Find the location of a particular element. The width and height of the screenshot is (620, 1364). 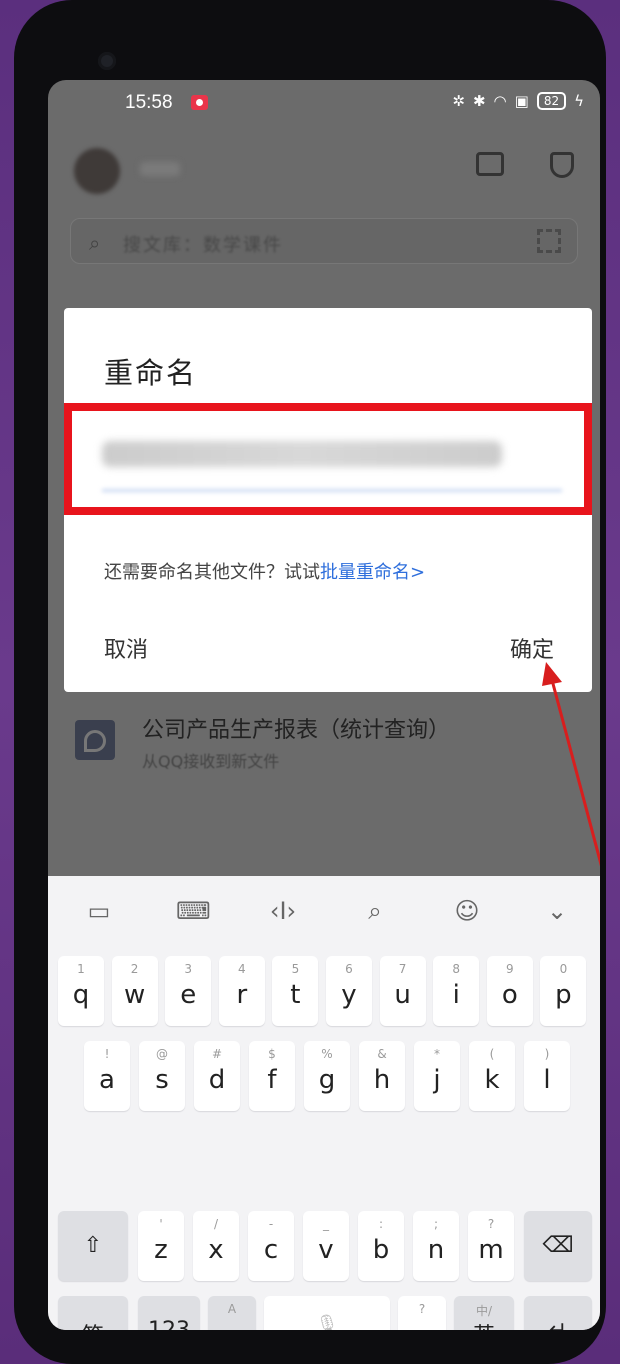

key-letter: c is located at coordinates (271, 1250).